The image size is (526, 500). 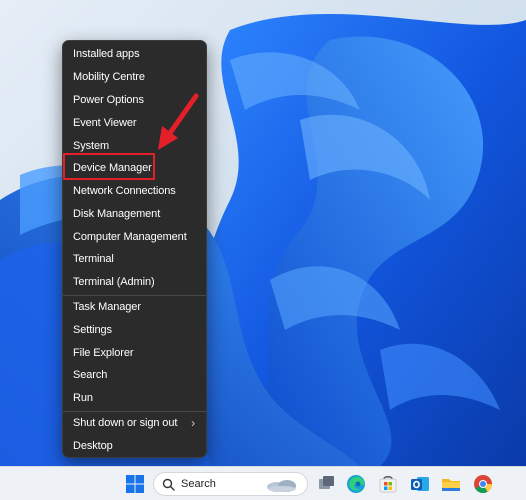 What do you see at coordinates (134, 330) in the screenshot?
I see `menu-item-settings: Settings` at bounding box center [134, 330].